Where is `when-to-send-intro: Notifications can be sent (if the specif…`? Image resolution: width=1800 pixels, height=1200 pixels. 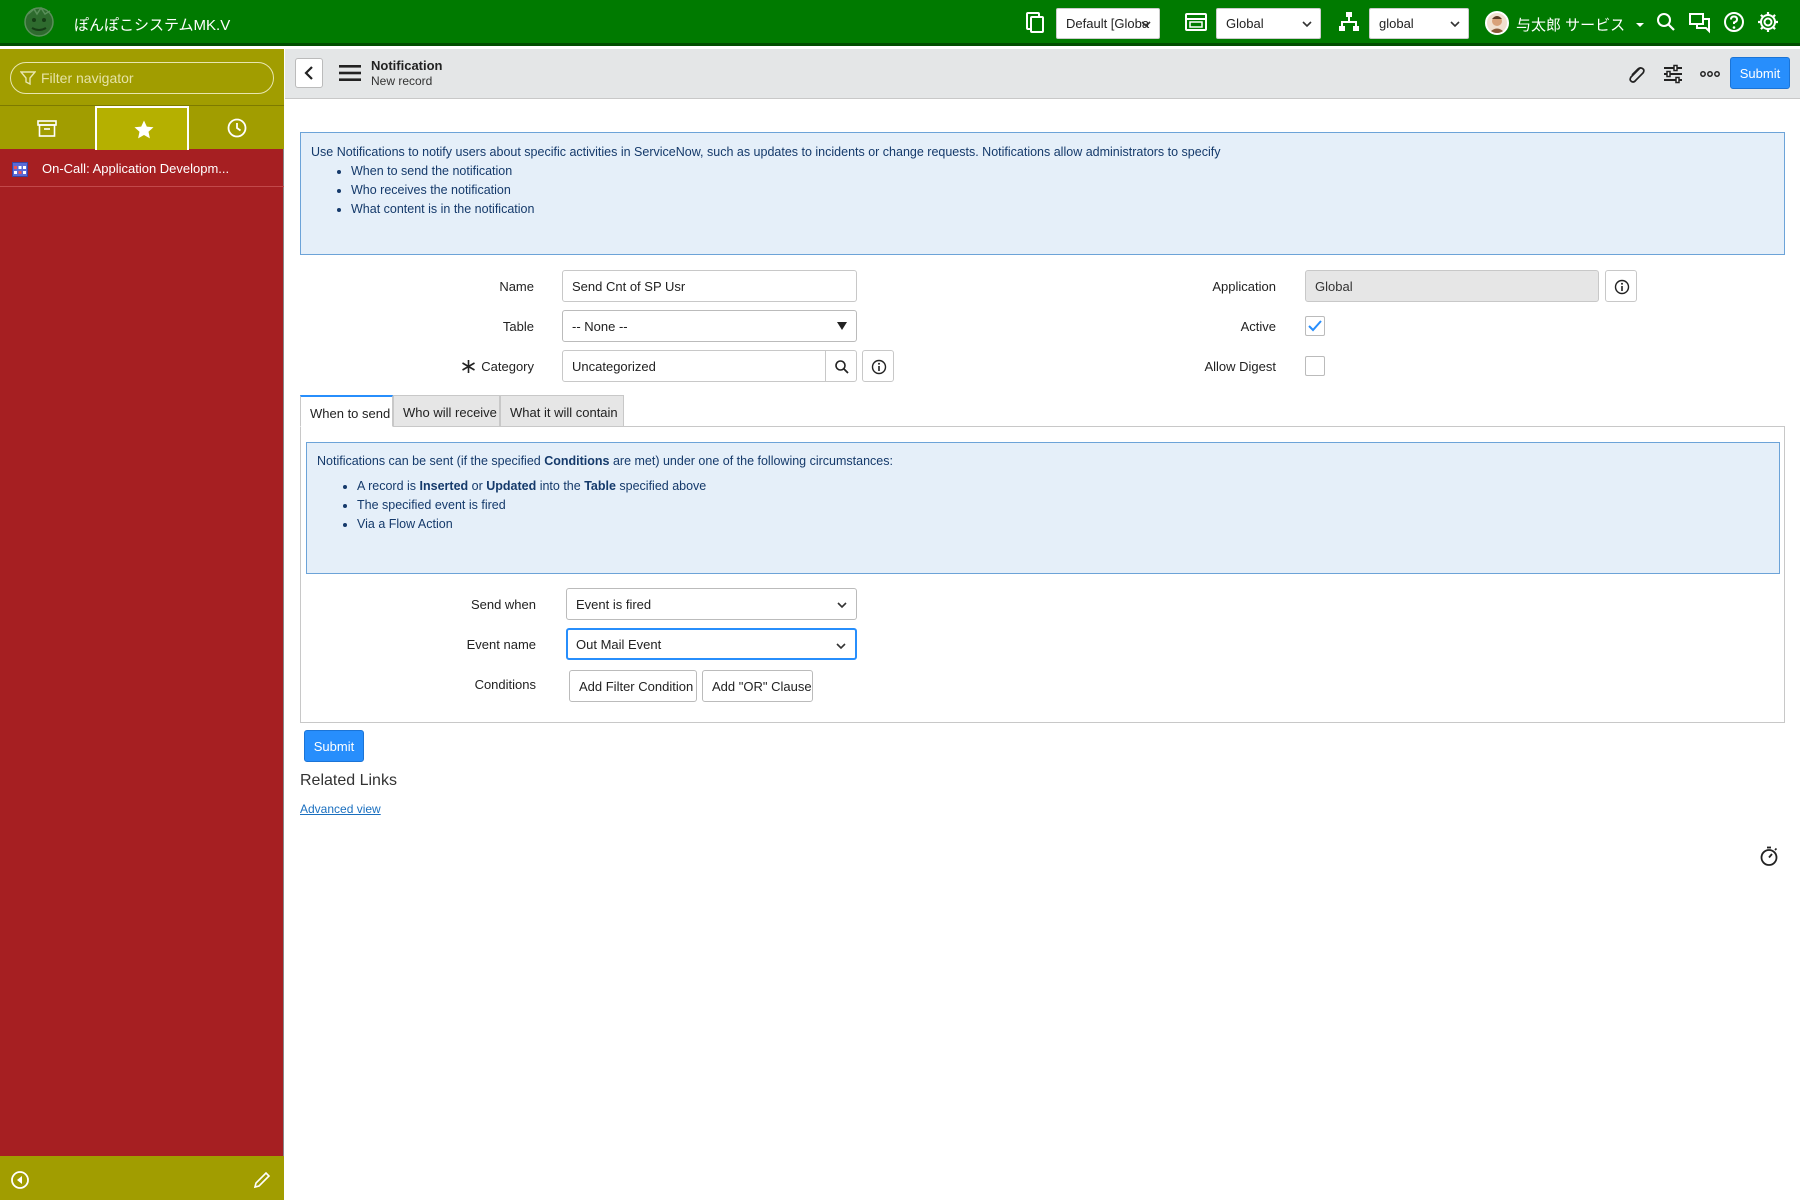
when-to-send-intro: Notifications can be sent (if the specif… is located at coordinates (605, 461).